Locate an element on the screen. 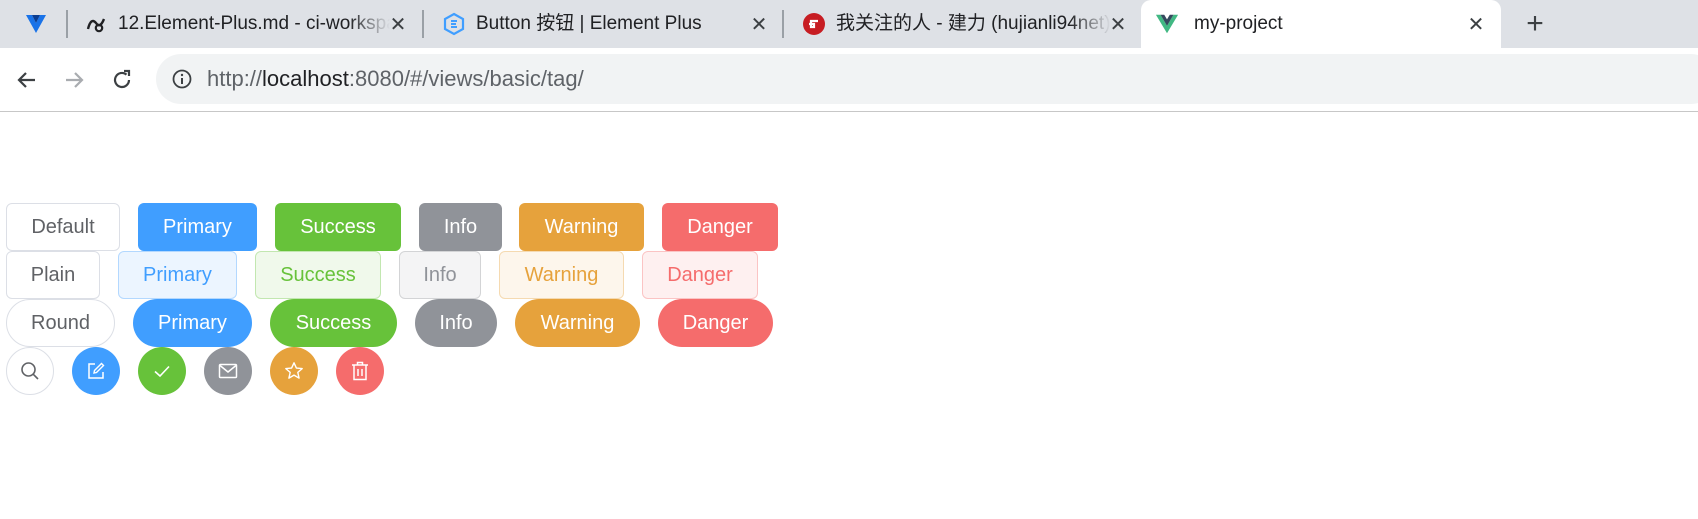 The width and height of the screenshot is (1698, 519). url-scheme: http:// is located at coordinates (235, 78).